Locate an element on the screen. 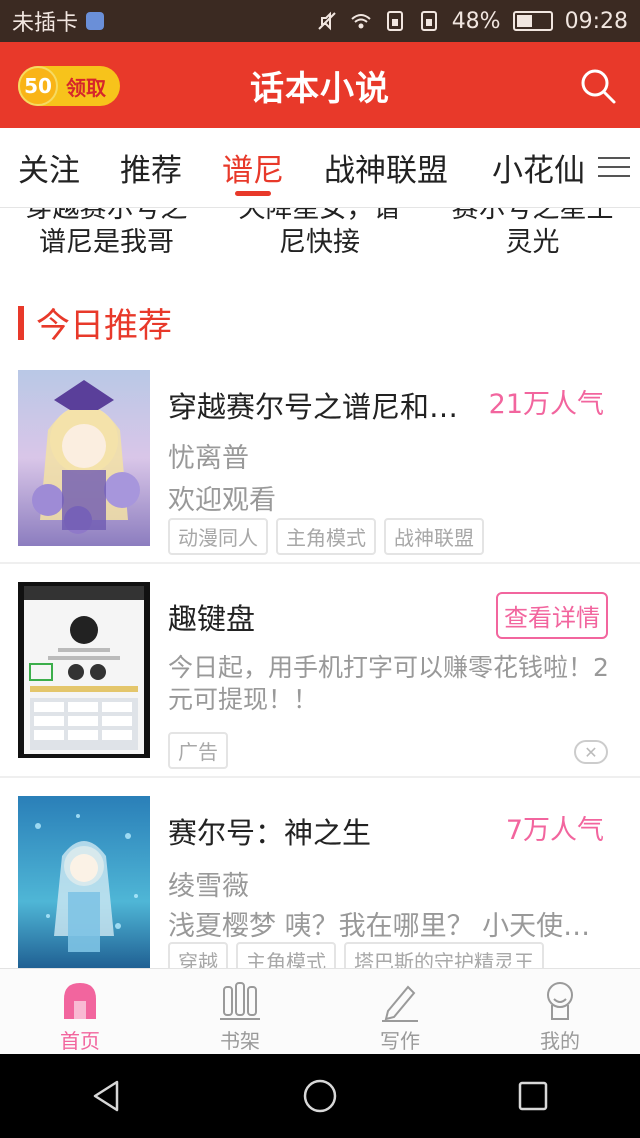  tab-follow: 关注 is located at coordinates (49, 168).